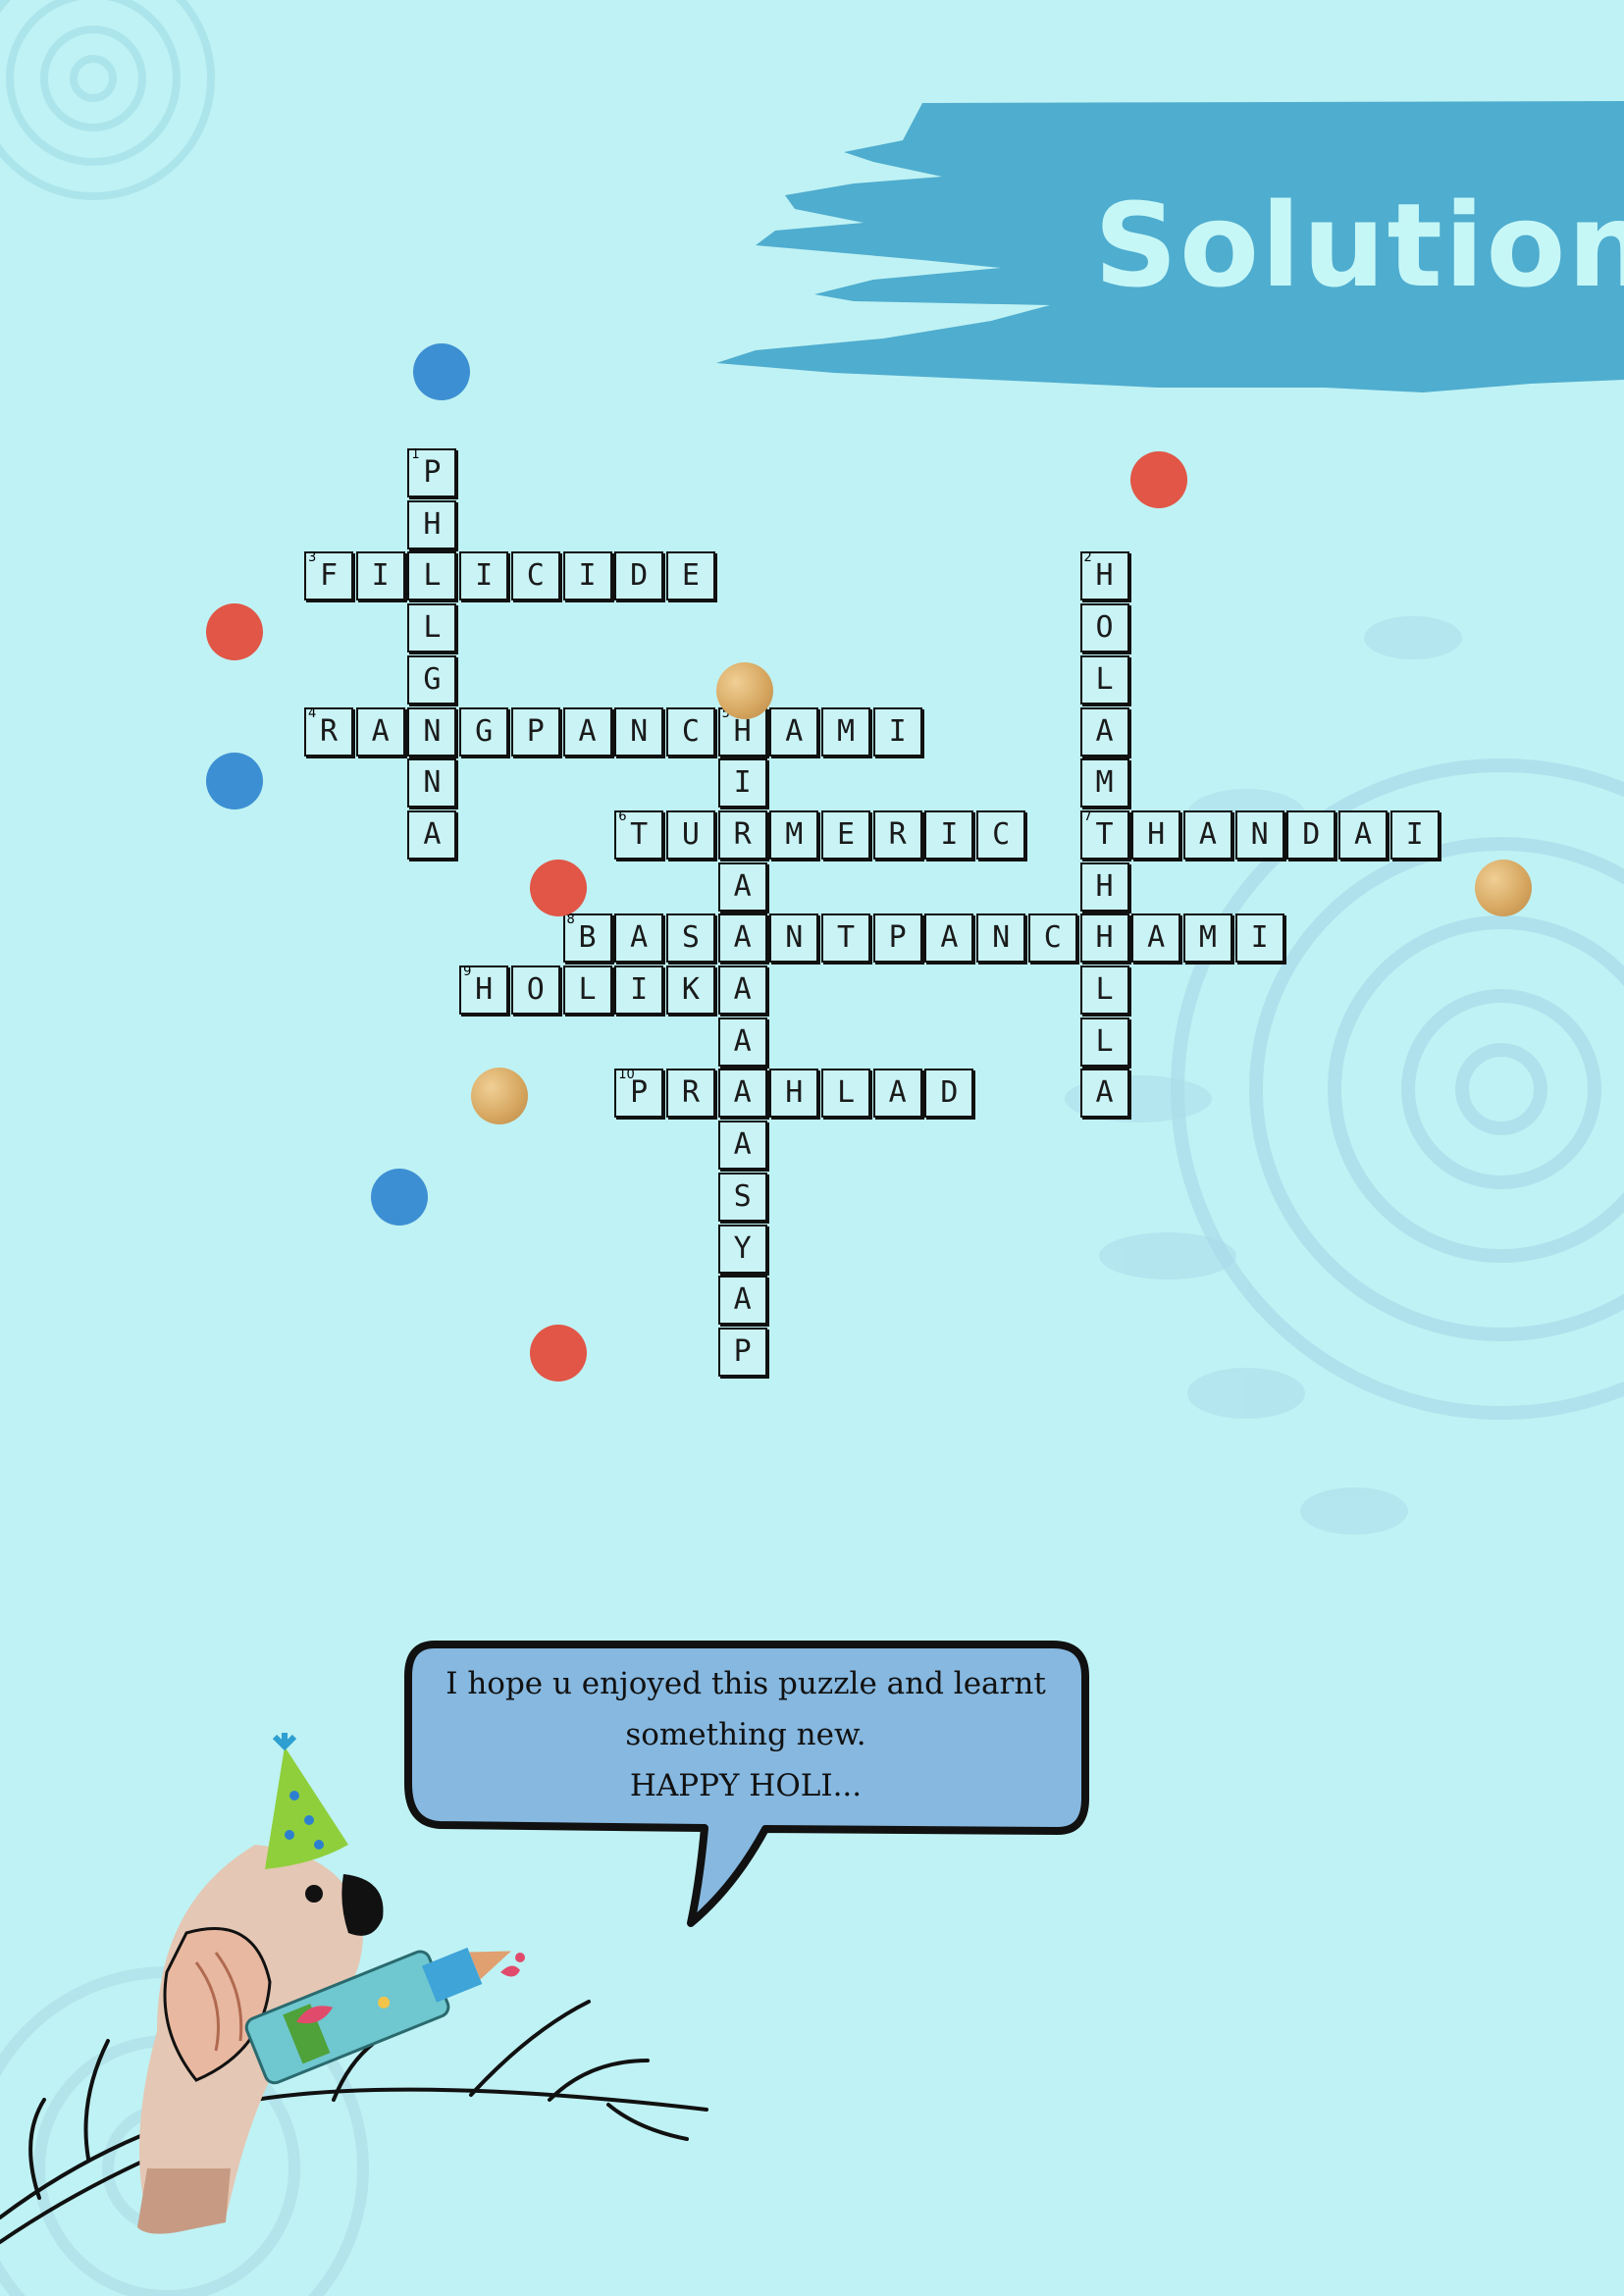 The image size is (1624, 2296). I want to click on crossword-cell: M, so click(1207, 938).